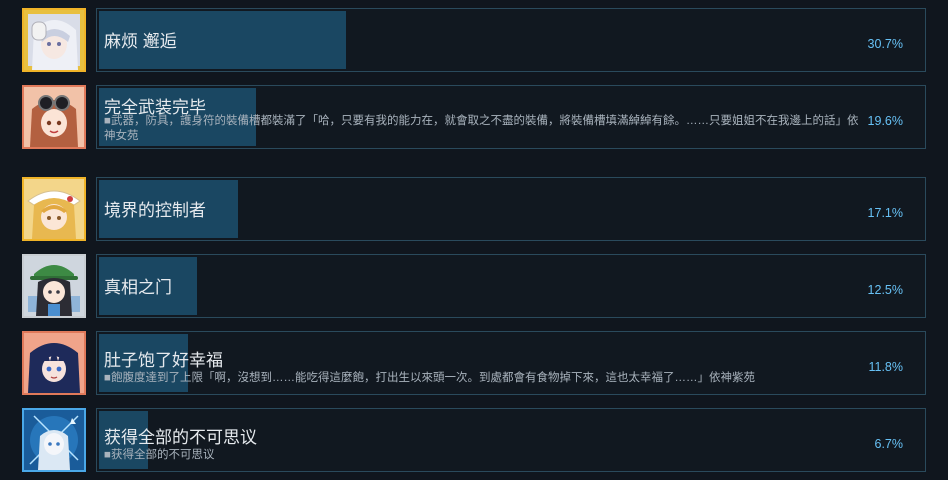 The image size is (948, 480). Describe the element at coordinates (885, 290) in the screenshot. I see `achievement-percent: 12.5%` at that location.